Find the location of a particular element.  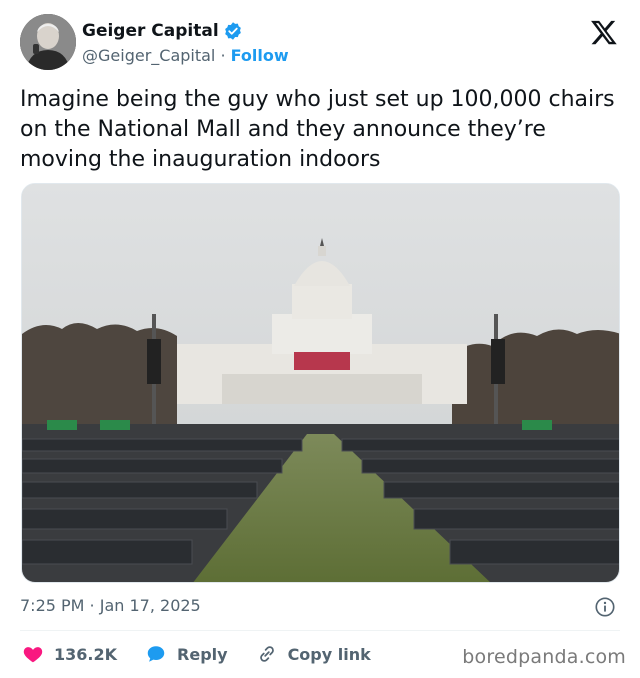

reply-button: Reply is located at coordinates (186, 654).